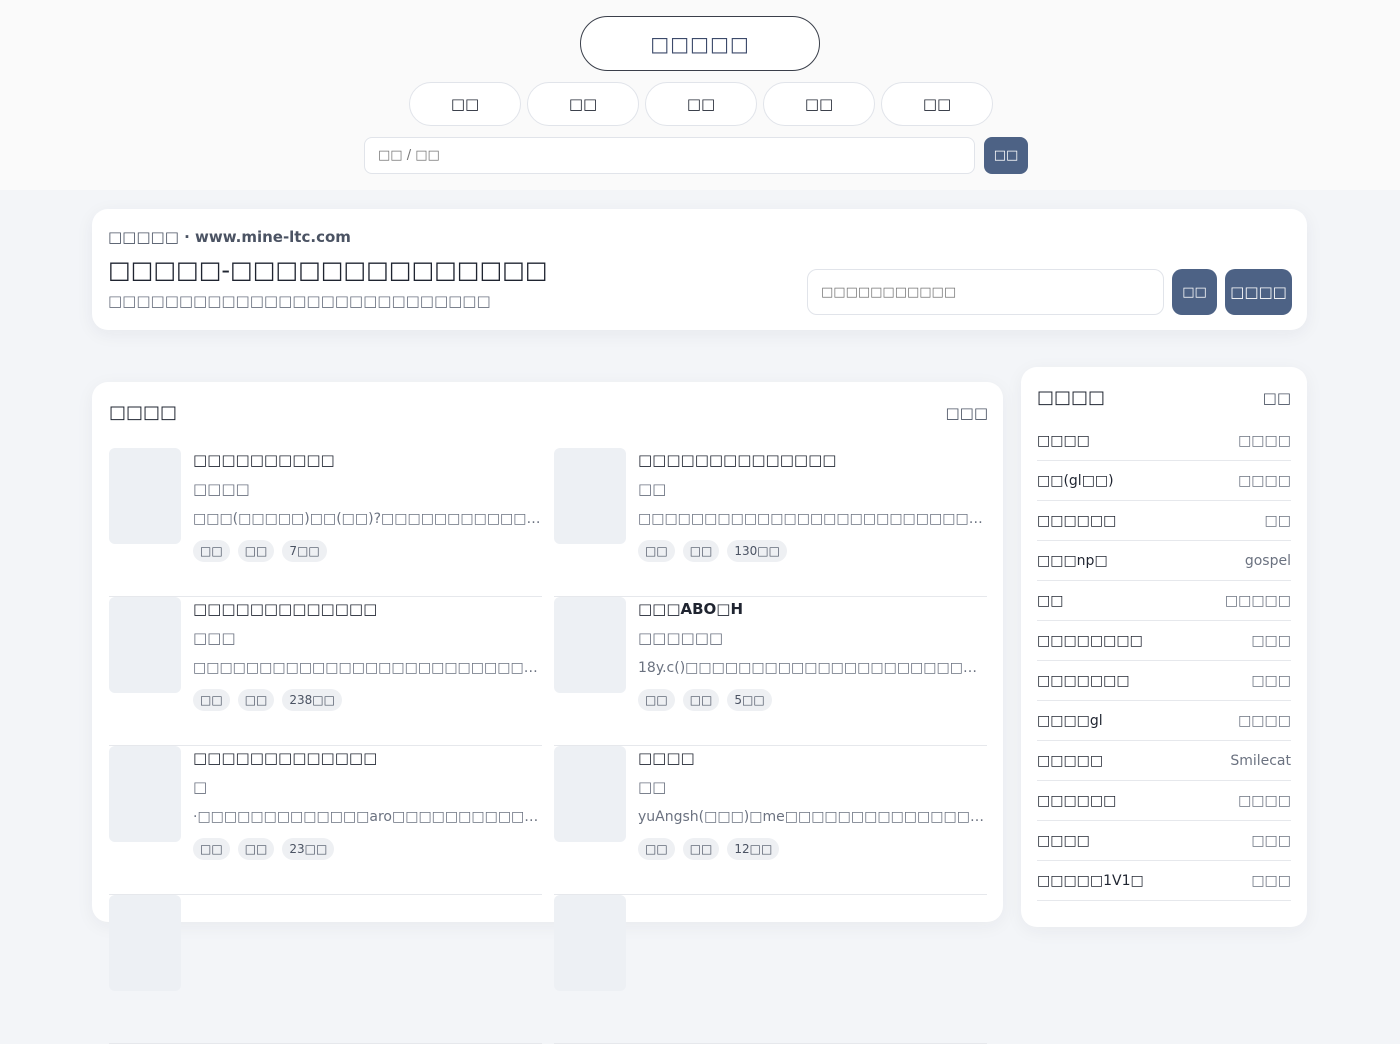  Describe the element at coordinates (966, 413) in the screenshot. I see `main-more-link: □□□` at that location.